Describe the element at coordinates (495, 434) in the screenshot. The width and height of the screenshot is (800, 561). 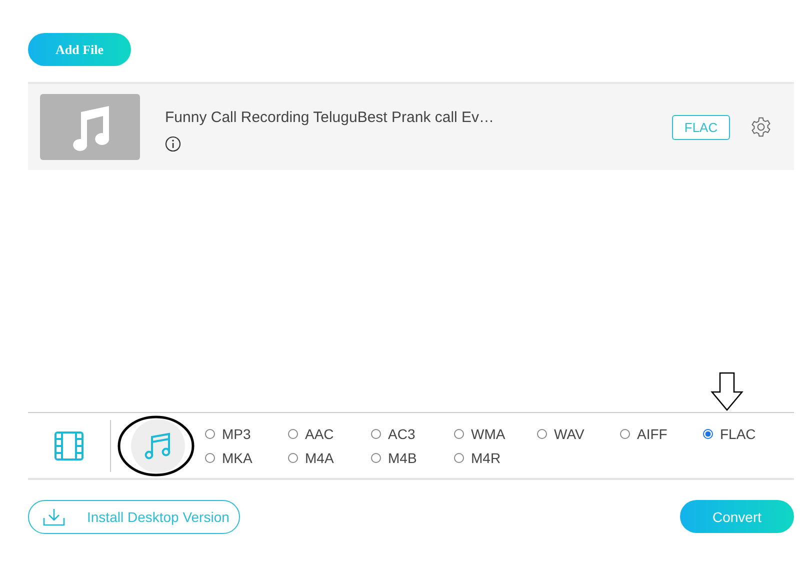
I see `format-option: WMA` at that location.